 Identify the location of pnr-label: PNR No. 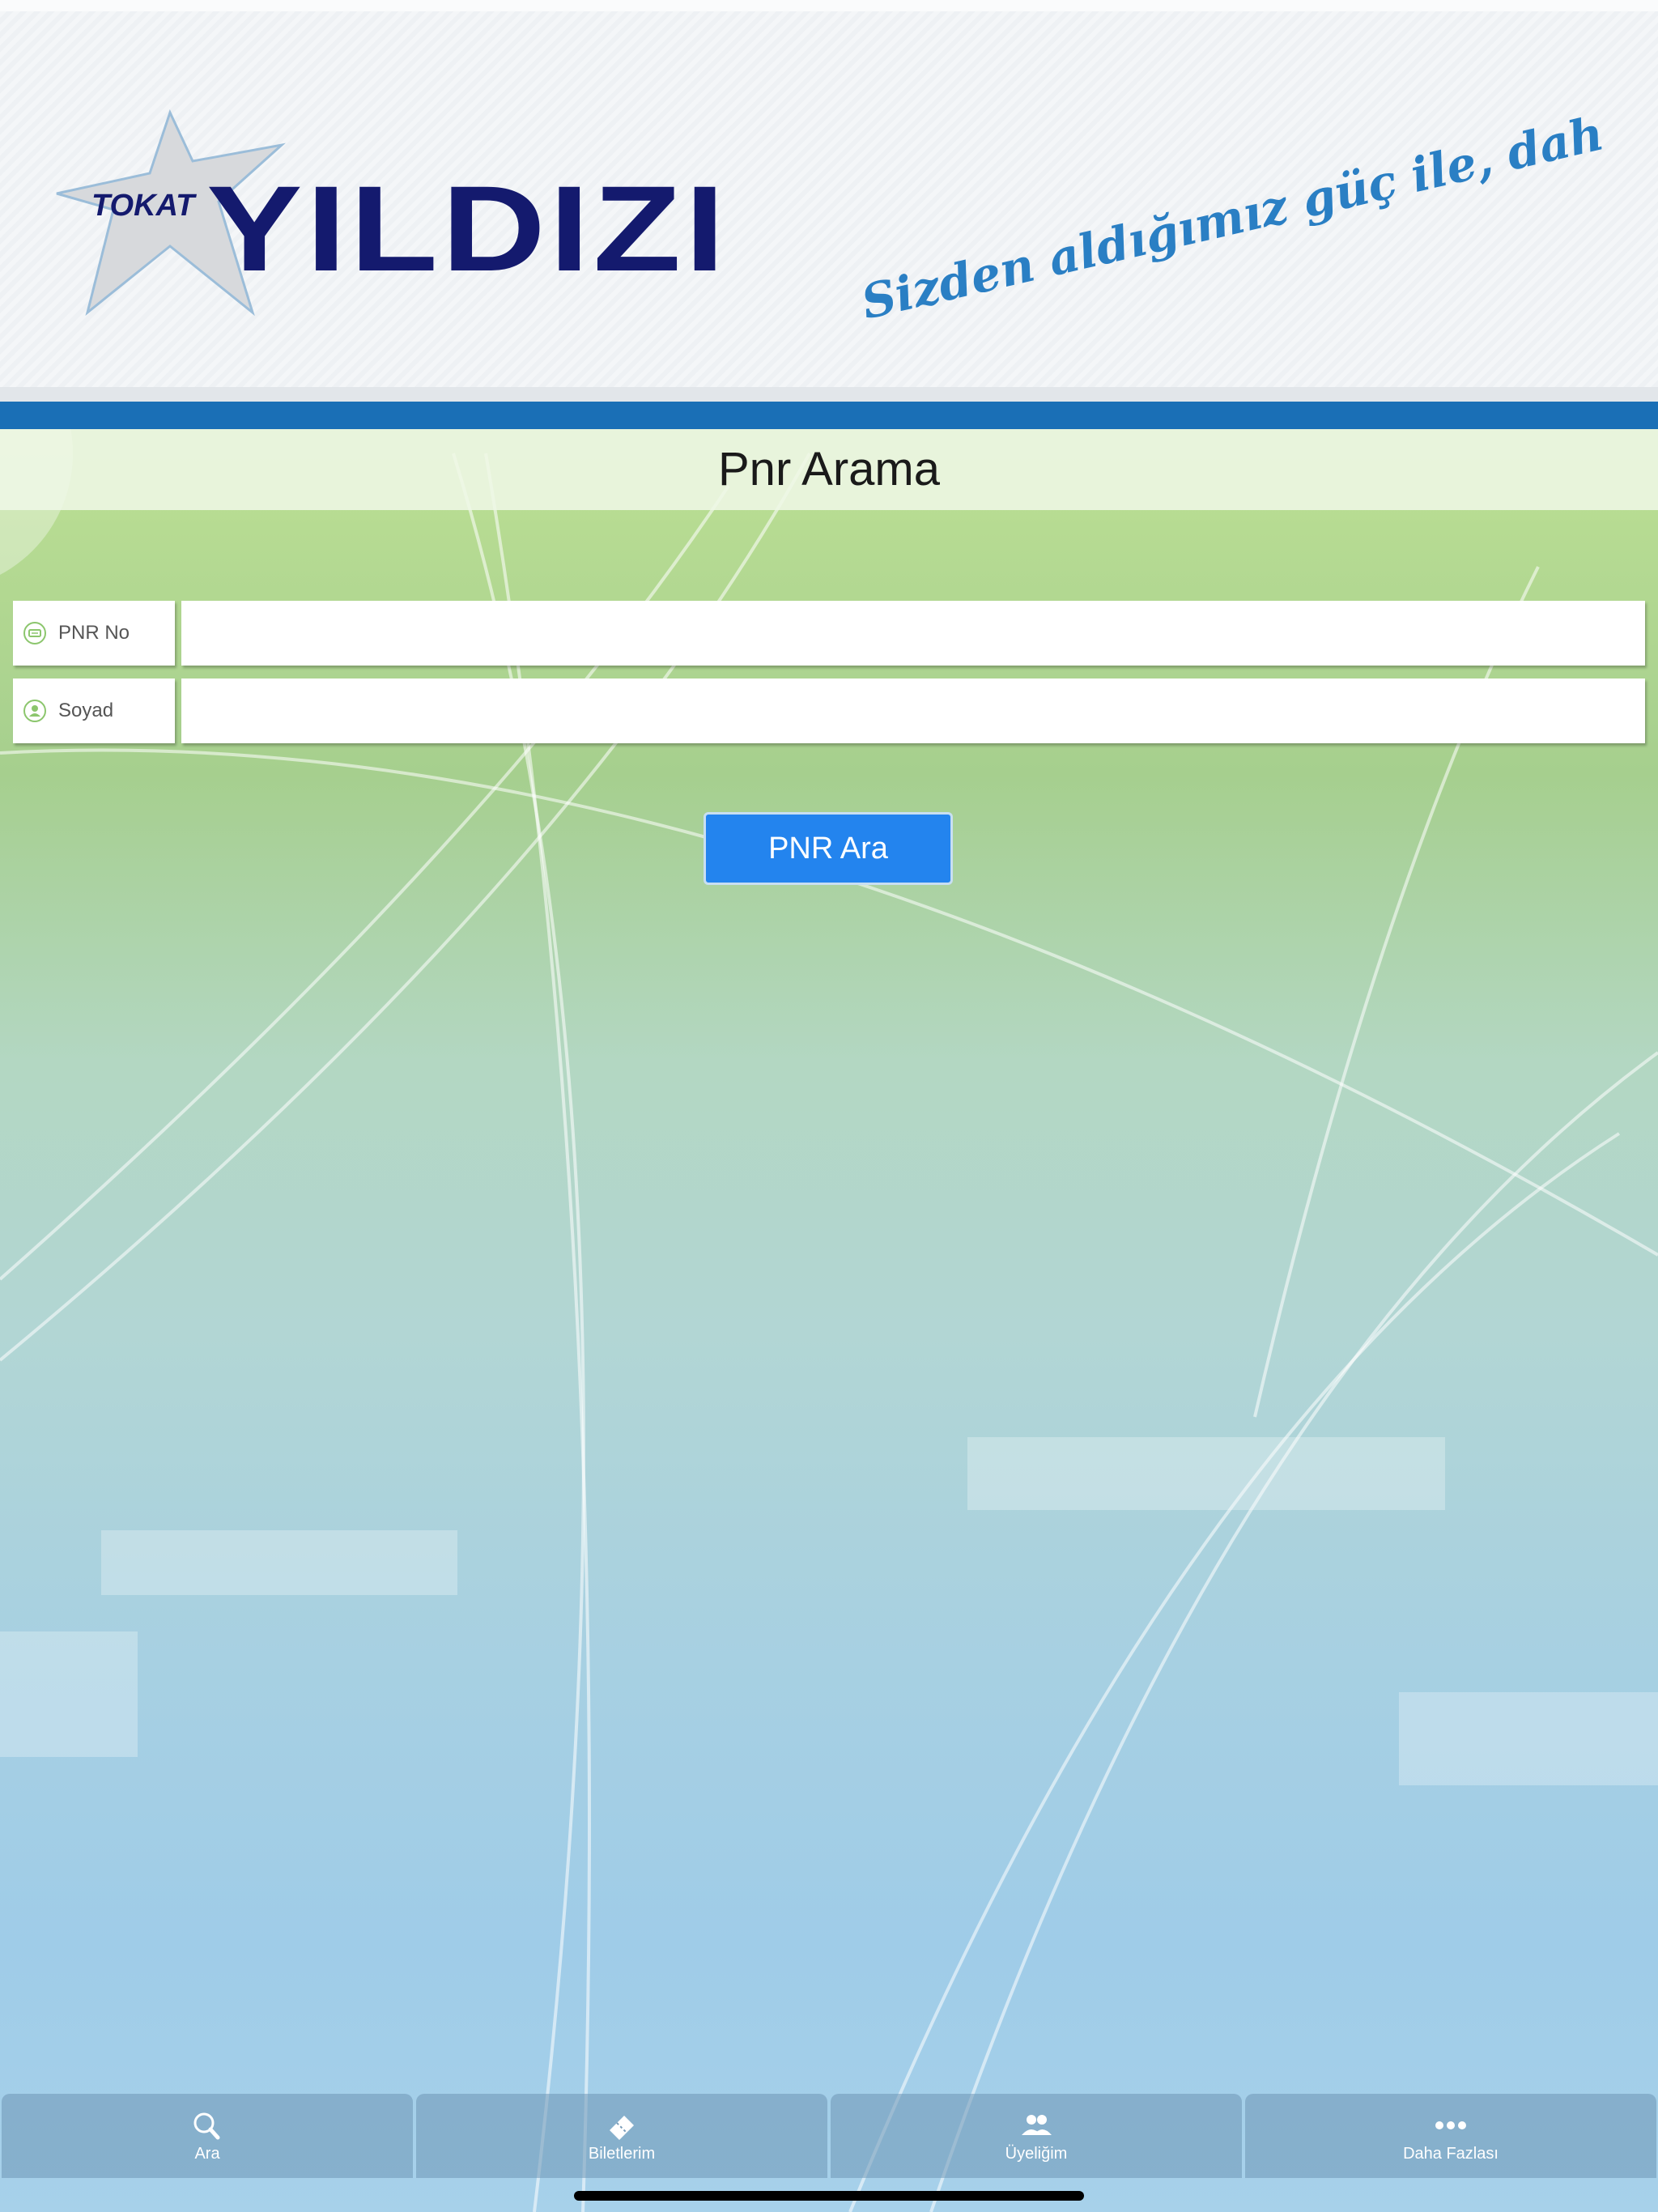
(94, 634).